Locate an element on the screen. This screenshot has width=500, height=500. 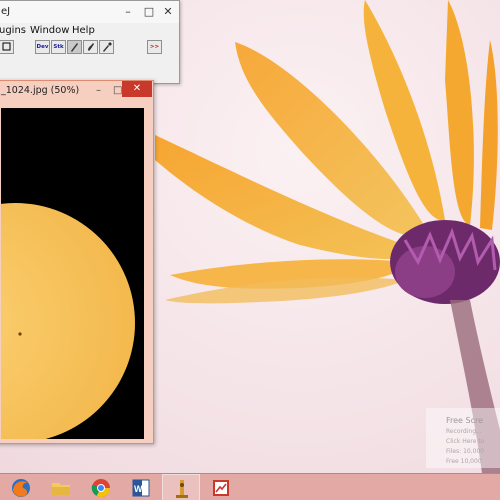
imagej-main-window: eJ – □ ✕ ugins Window Help Dev Stk >> is located at coordinates (90, 42).